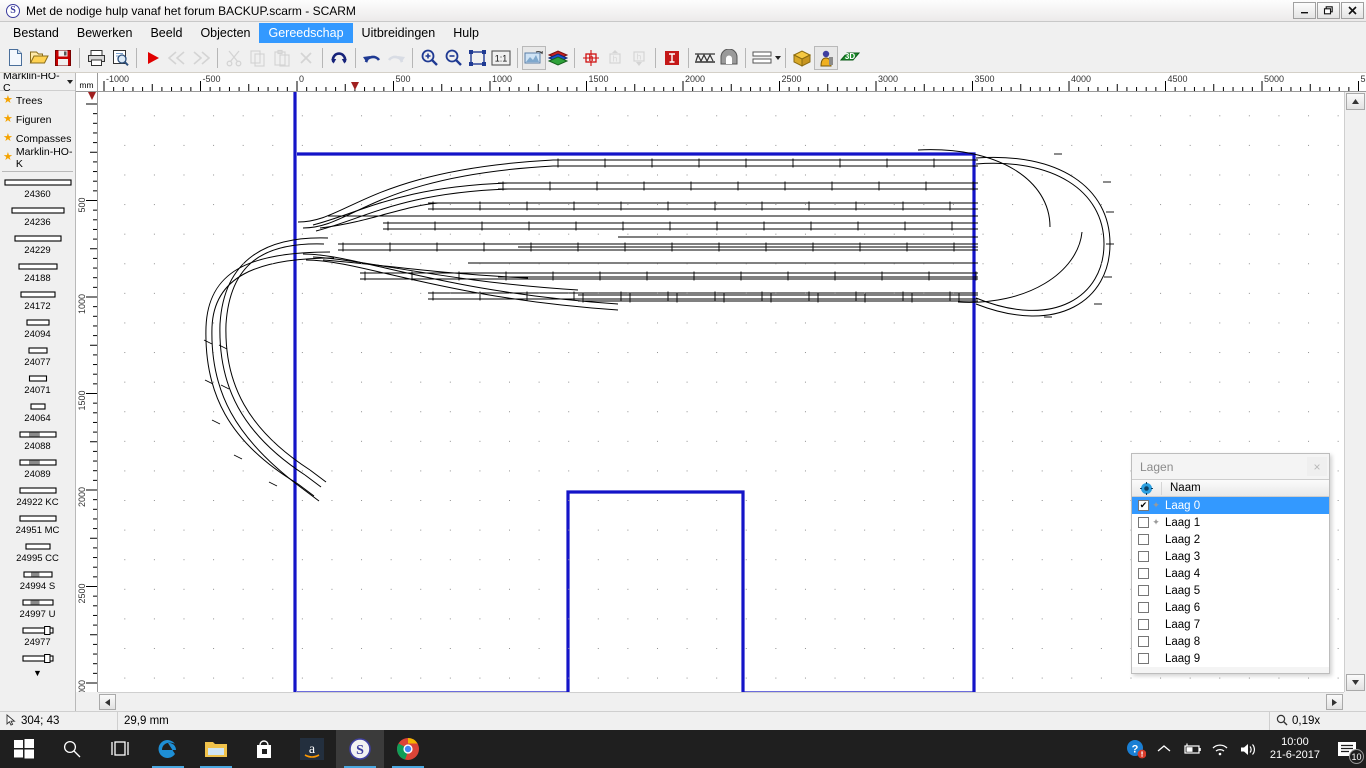 Image resolution: width=1366 pixels, height=768 pixels. I want to click on layers-icon, so click(558, 58).